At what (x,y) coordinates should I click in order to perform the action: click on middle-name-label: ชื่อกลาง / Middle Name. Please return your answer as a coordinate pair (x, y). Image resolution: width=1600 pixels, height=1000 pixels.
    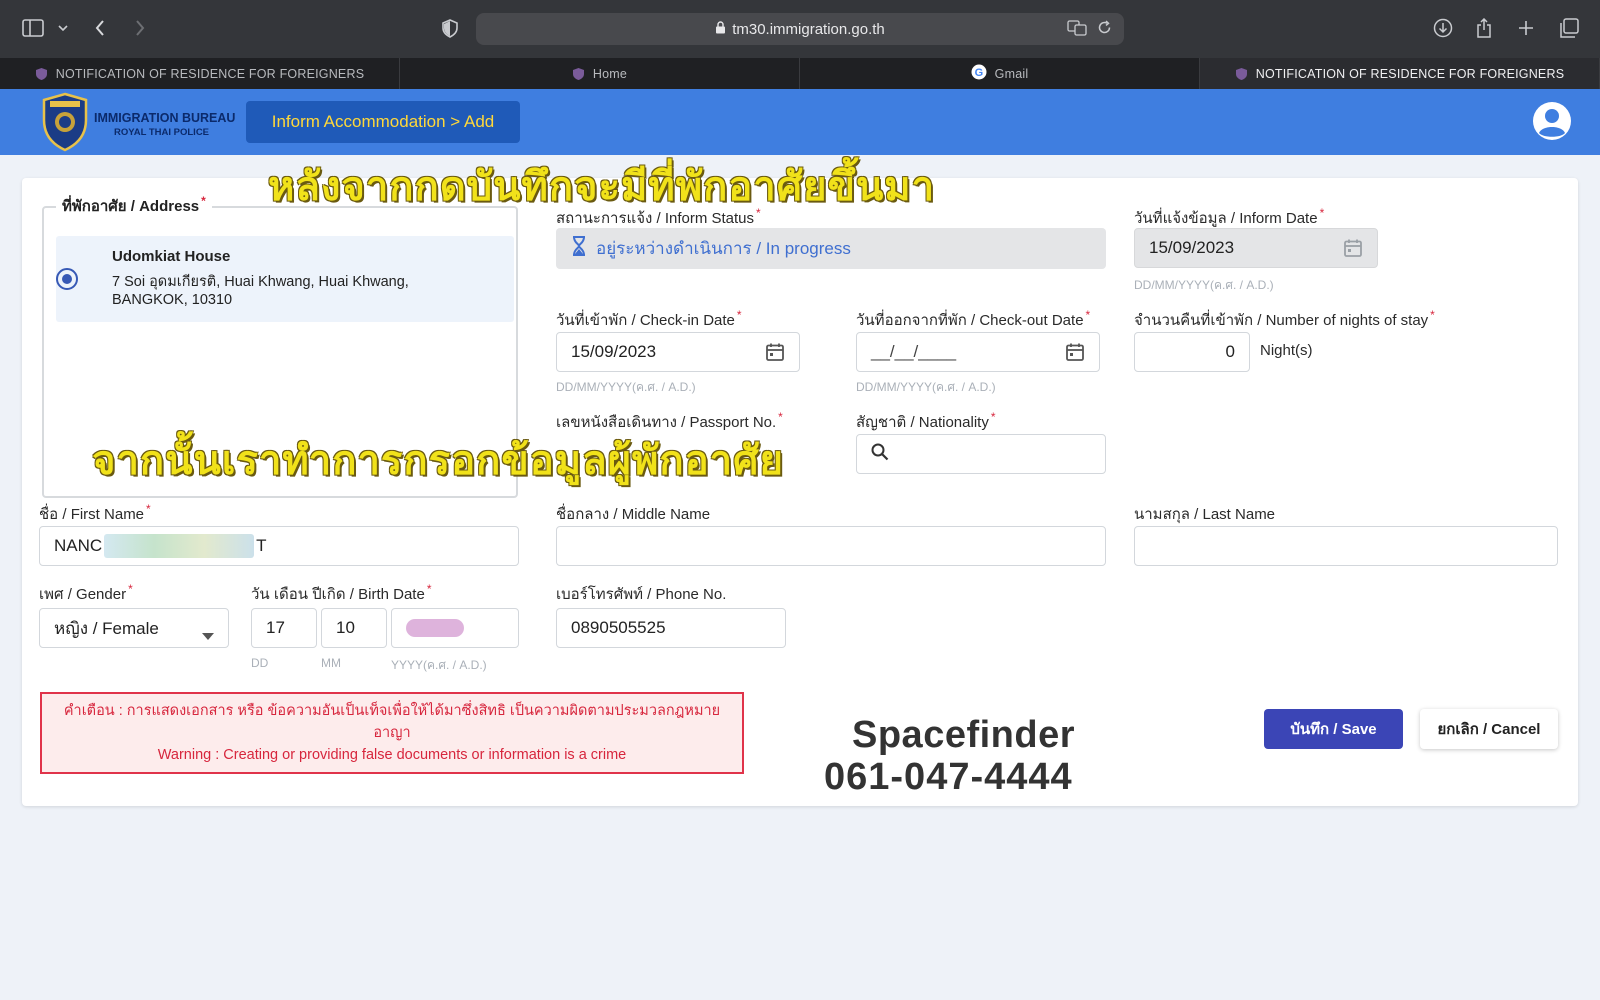
    Looking at the image, I should click on (633, 514).